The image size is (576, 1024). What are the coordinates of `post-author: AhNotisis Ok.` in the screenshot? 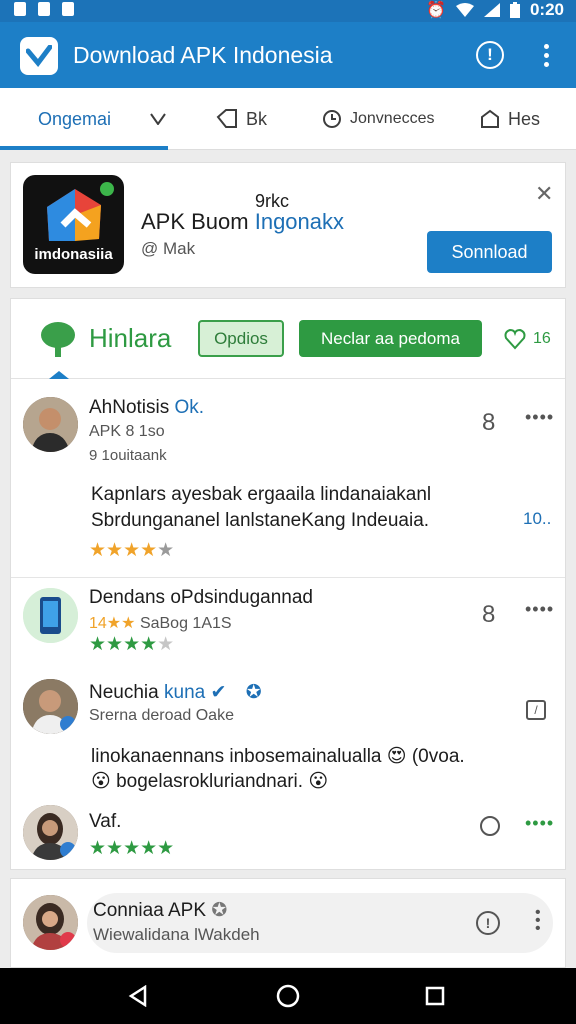 It's located at (146, 408).